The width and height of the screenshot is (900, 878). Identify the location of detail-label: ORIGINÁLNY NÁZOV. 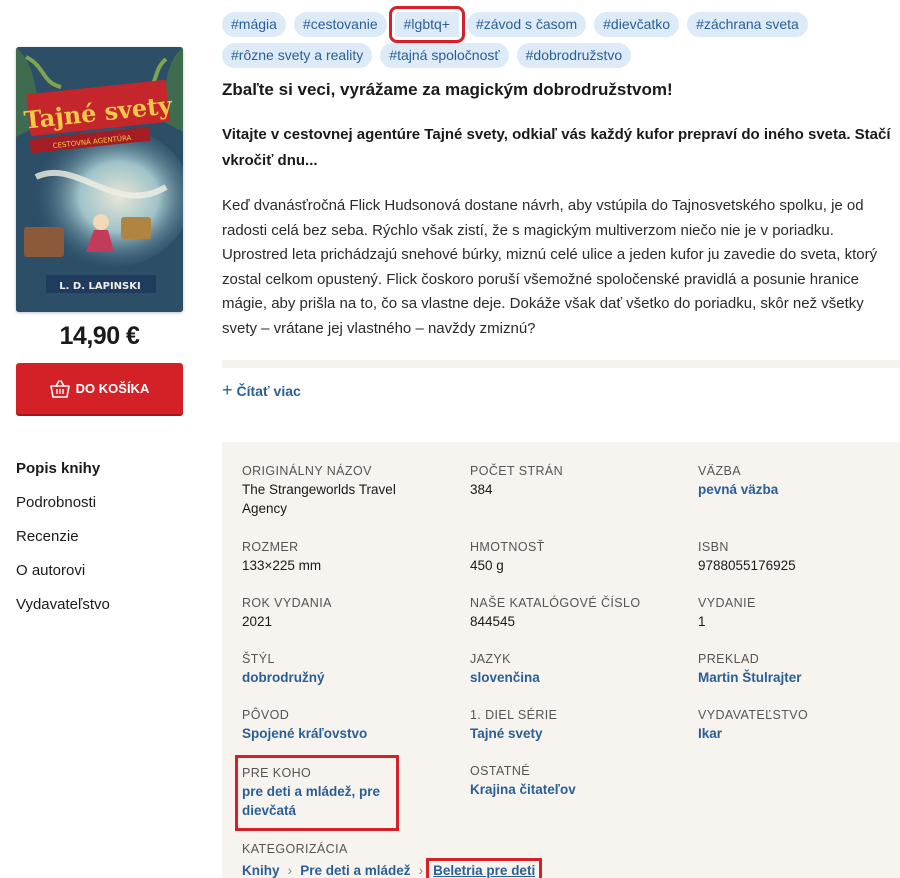
(307, 471).